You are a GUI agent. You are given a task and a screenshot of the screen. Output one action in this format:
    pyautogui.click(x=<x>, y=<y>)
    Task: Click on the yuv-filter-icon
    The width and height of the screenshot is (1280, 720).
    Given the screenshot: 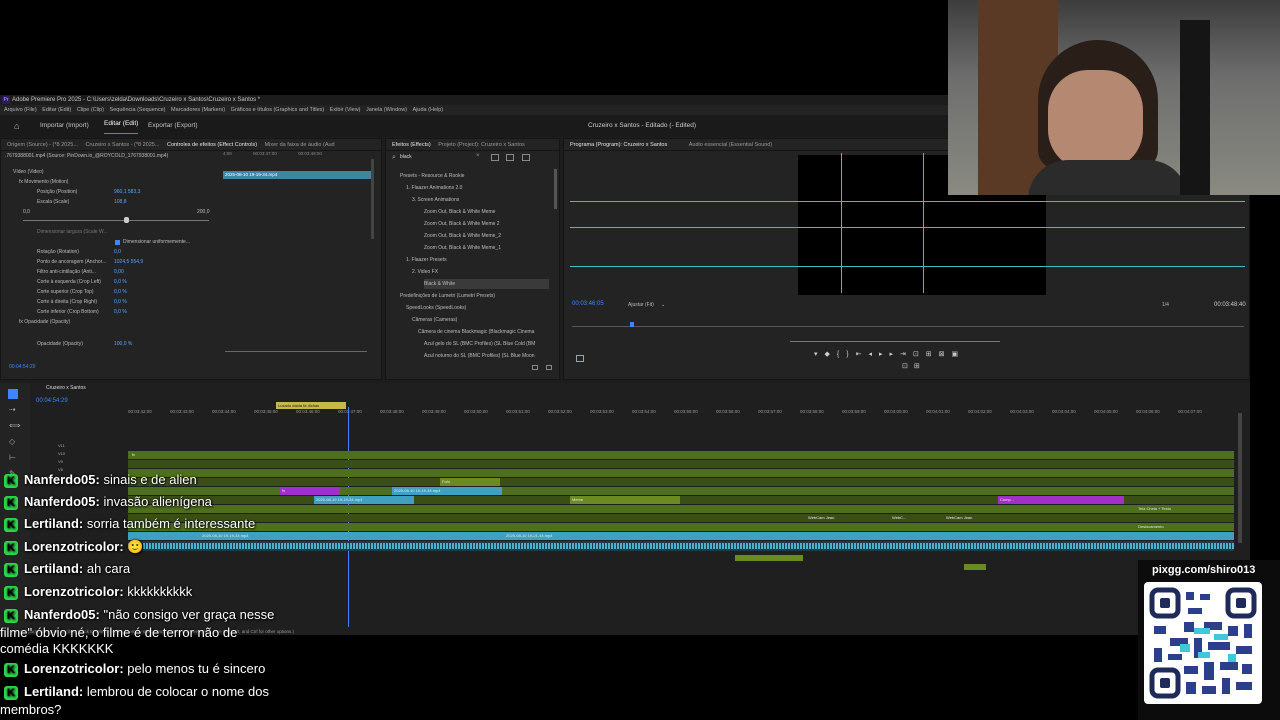 What is the action you would take?
    pyautogui.click(x=526, y=157)
    